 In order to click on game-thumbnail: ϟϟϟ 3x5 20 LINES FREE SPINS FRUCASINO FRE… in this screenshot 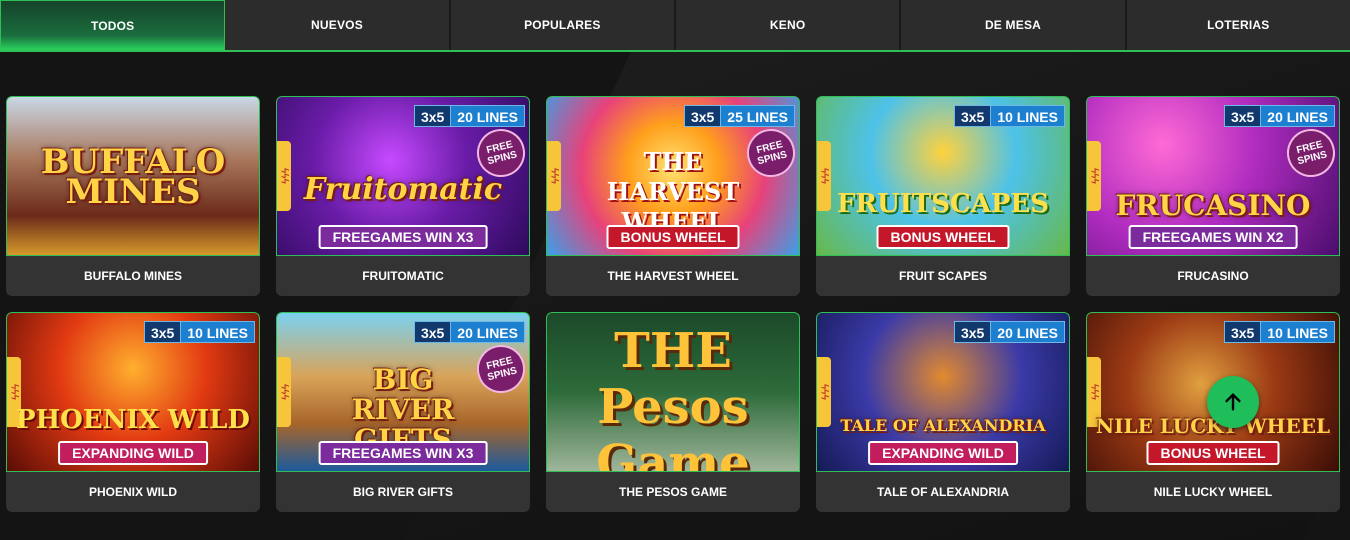, I will do `click(1213, 176)`.